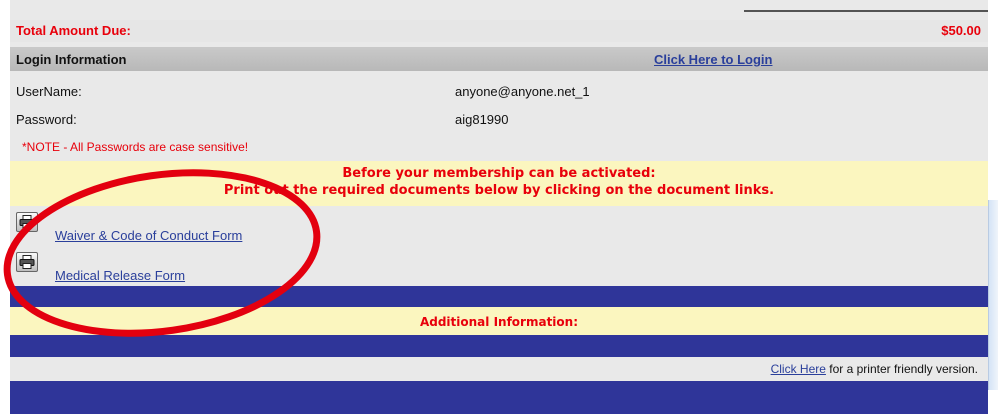 This screenshot has width=998, height=414. Describe the element at coordinates (120, 275) in the screenshot. I see `medical-release-form-link: Medical Release Form` at that location.